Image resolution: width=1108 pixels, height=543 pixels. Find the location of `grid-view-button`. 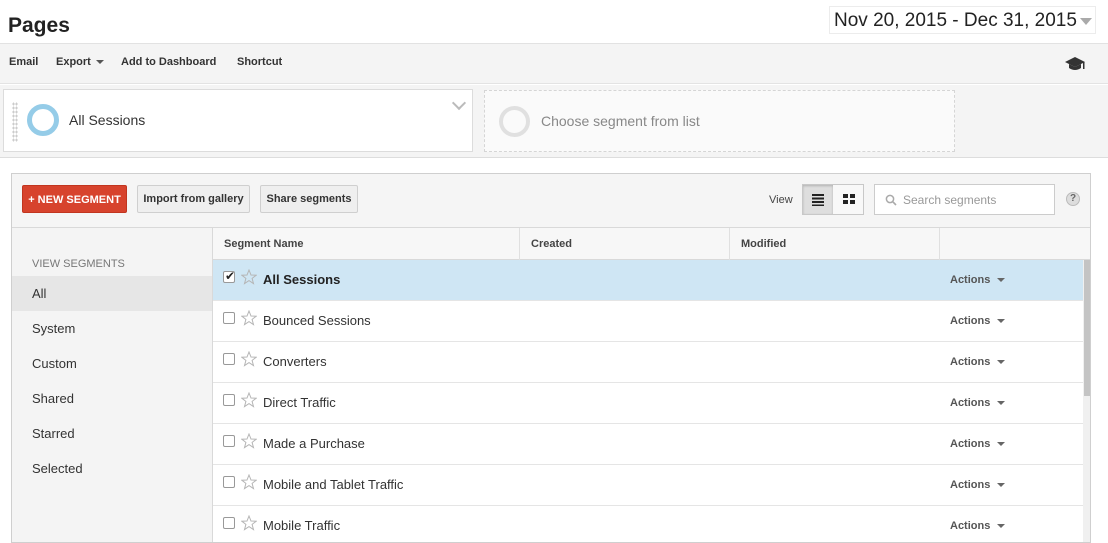

grid-view-button is located at coordinates (849, 199).